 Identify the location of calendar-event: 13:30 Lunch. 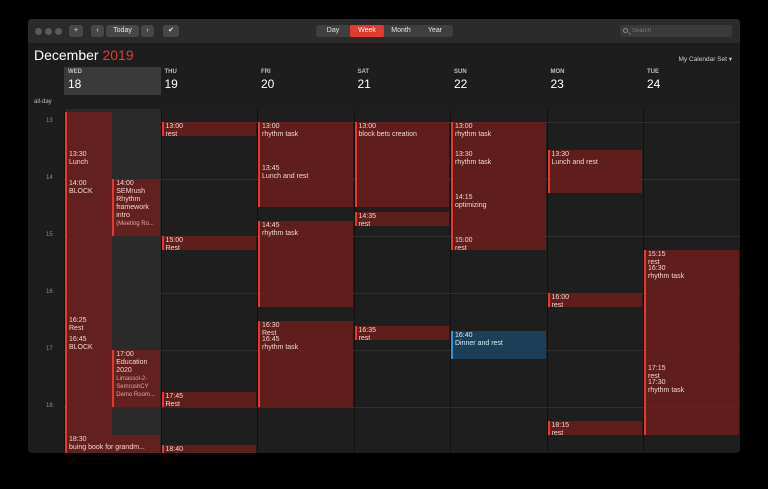
(89, 164).